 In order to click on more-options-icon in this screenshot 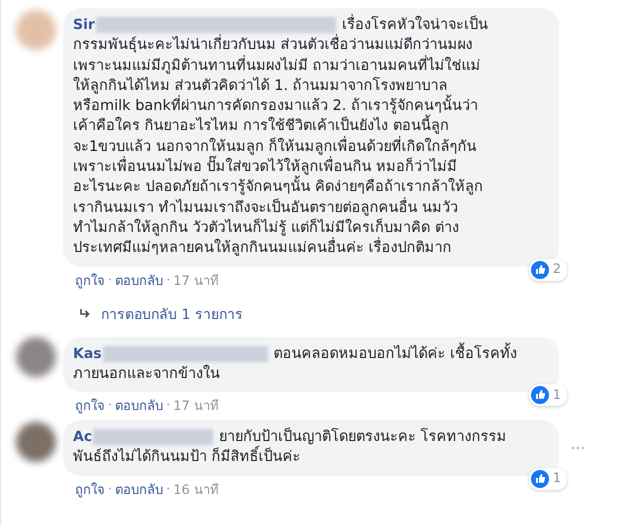, I will do `click(578, 448)`.